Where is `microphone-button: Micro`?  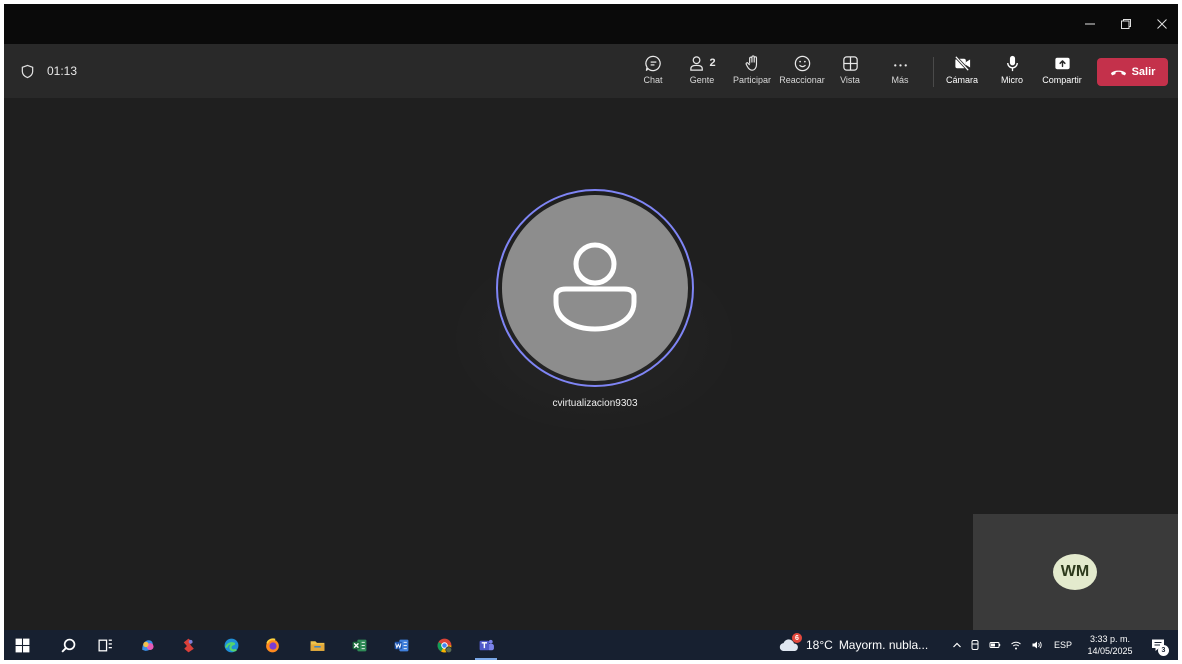
microphone-button: Micro is located at coordinates (1012, 72).